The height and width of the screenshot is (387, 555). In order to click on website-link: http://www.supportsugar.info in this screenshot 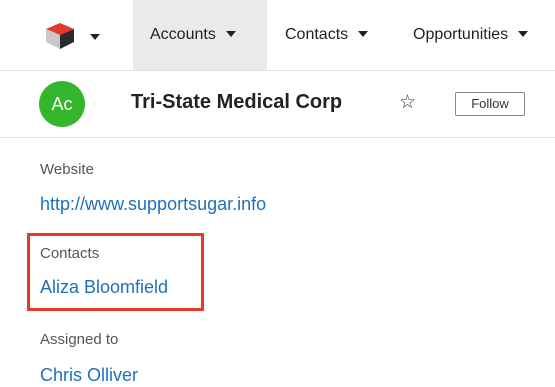, I will do `click(153, 204)`.